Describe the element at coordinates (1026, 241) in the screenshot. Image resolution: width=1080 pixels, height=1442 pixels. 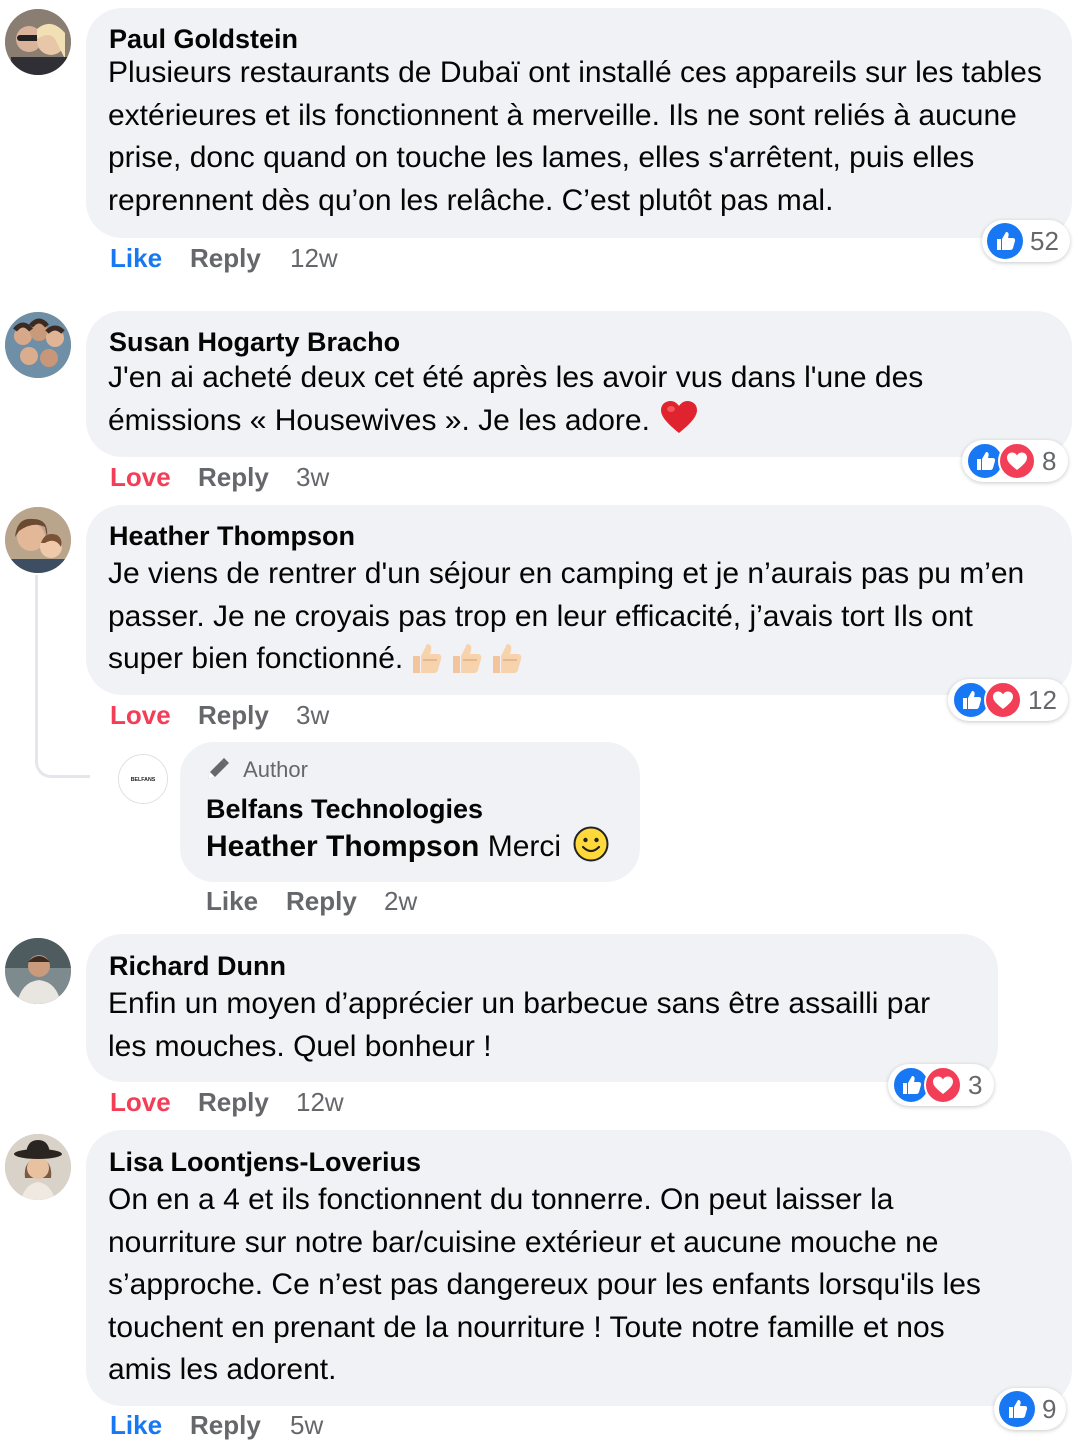
I see `reaction-summary: 52` at that location.